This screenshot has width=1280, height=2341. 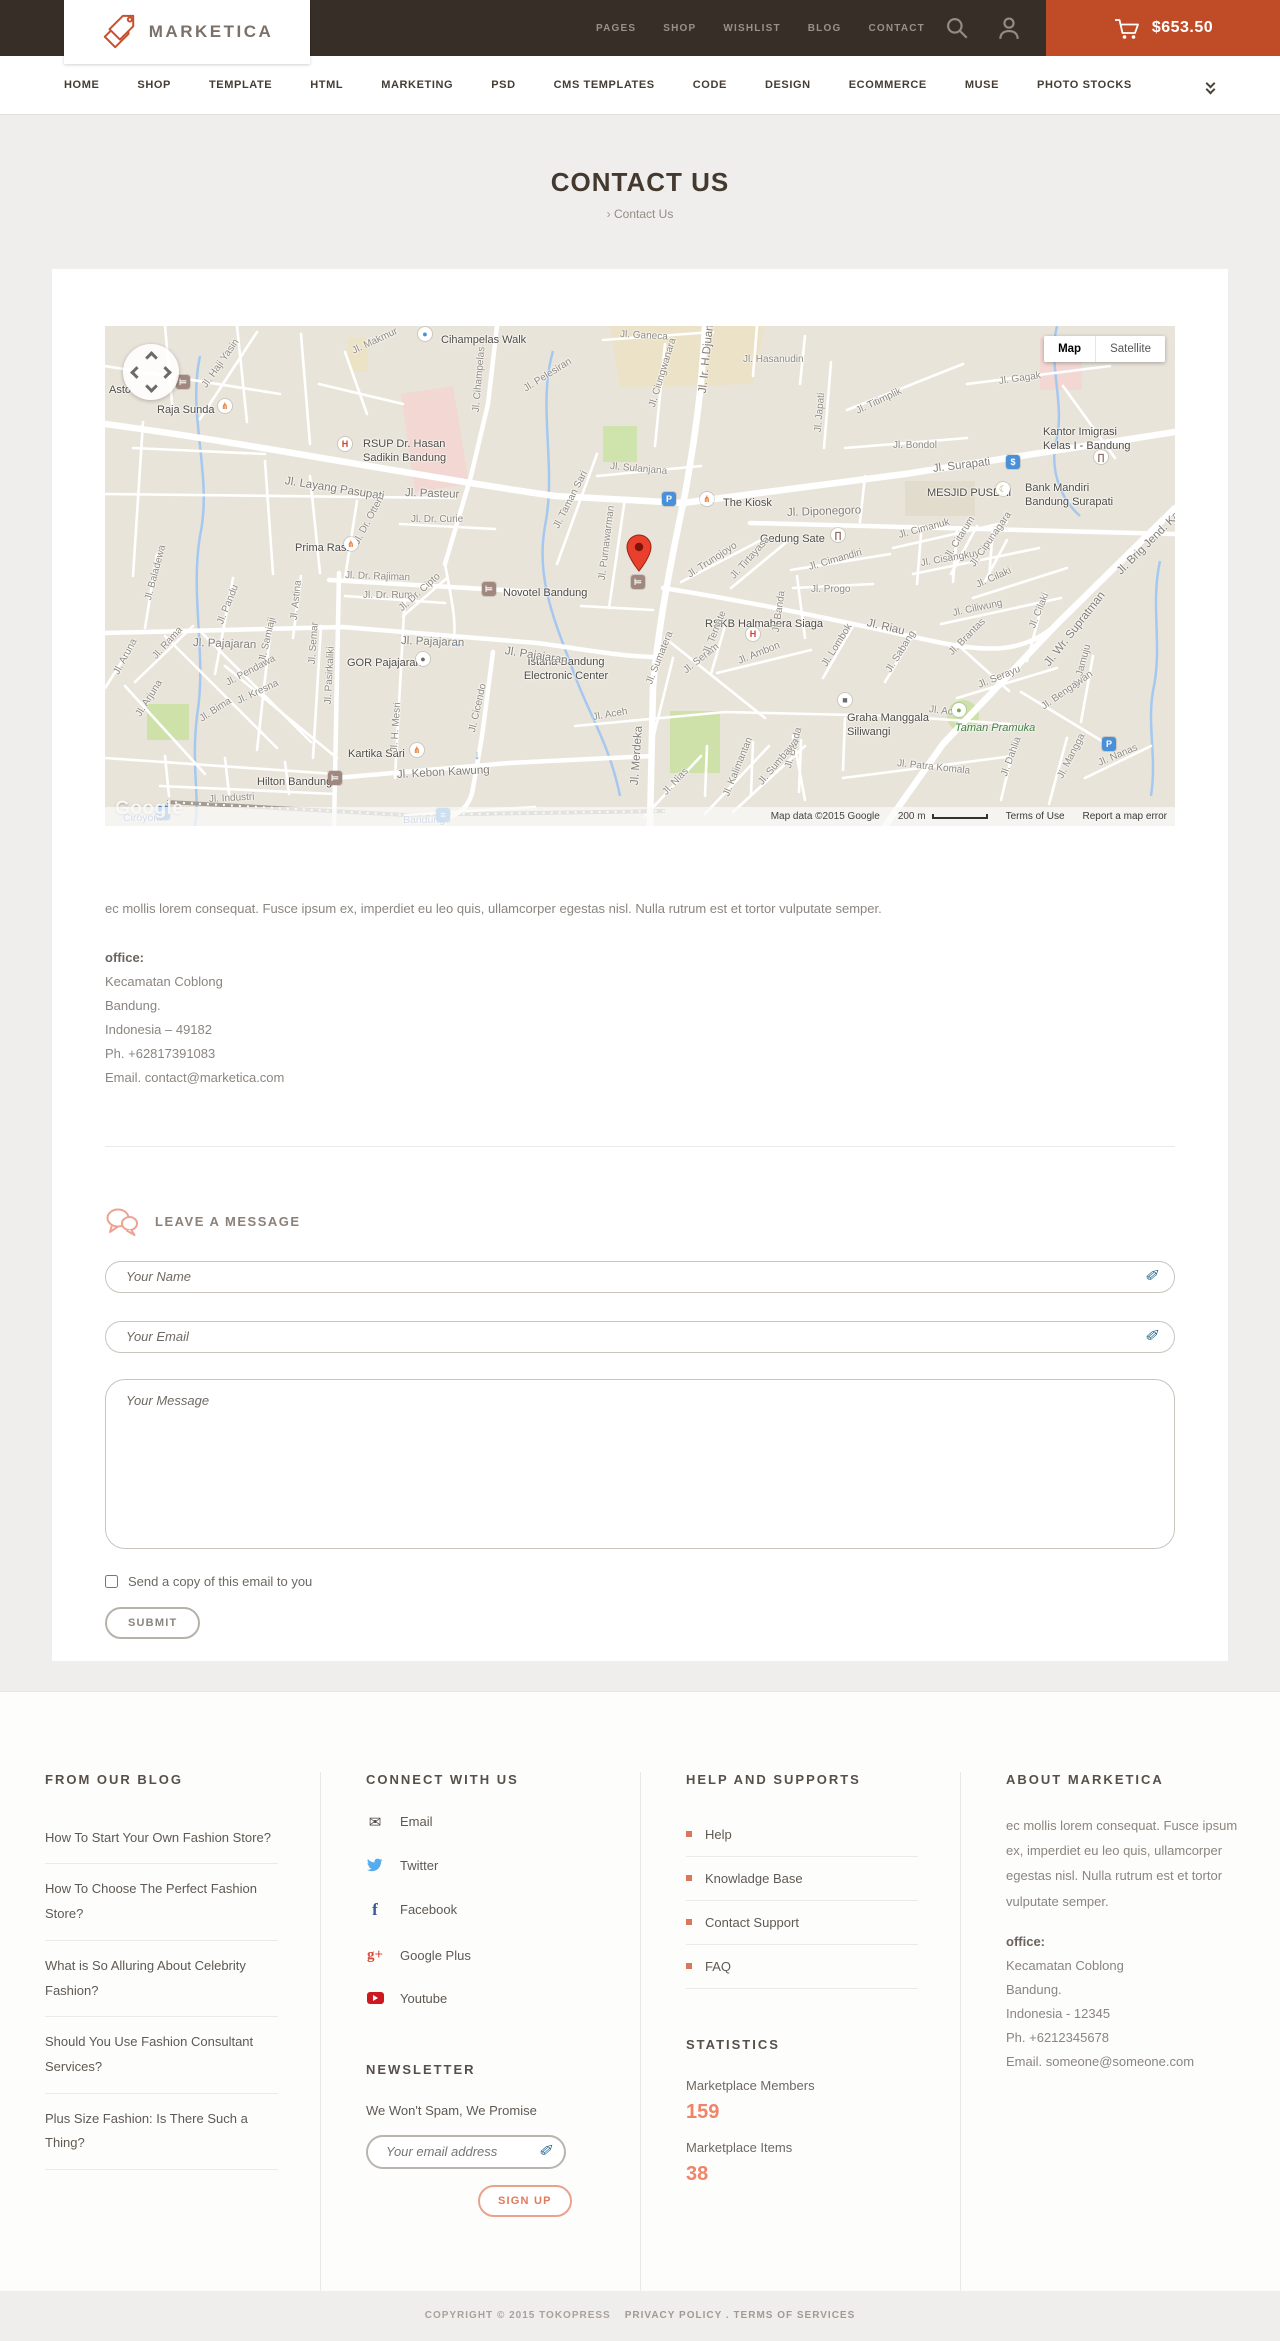 I want to click on cart-button: $653.50, so click(x=1163, y=28).